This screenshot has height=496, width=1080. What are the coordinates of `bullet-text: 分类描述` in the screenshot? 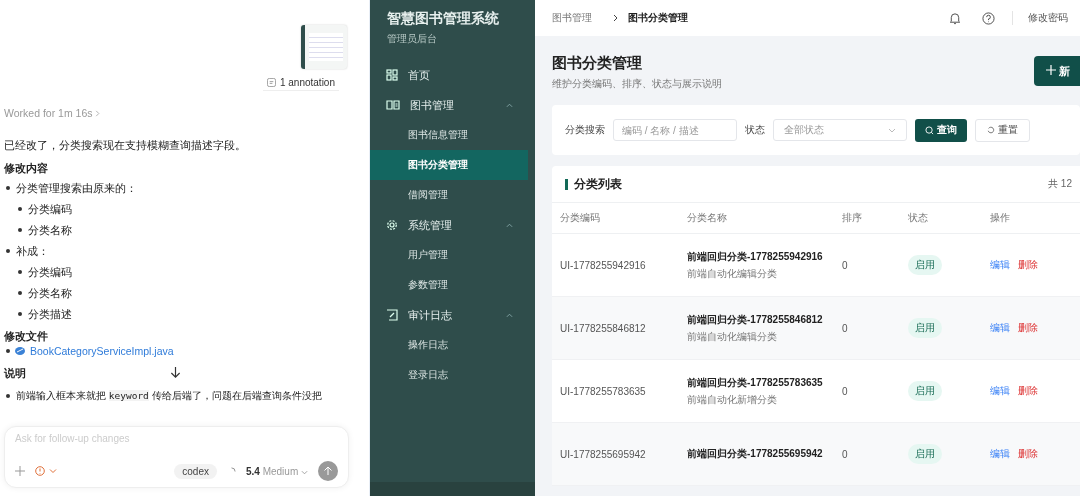 It's located at (50, 314).